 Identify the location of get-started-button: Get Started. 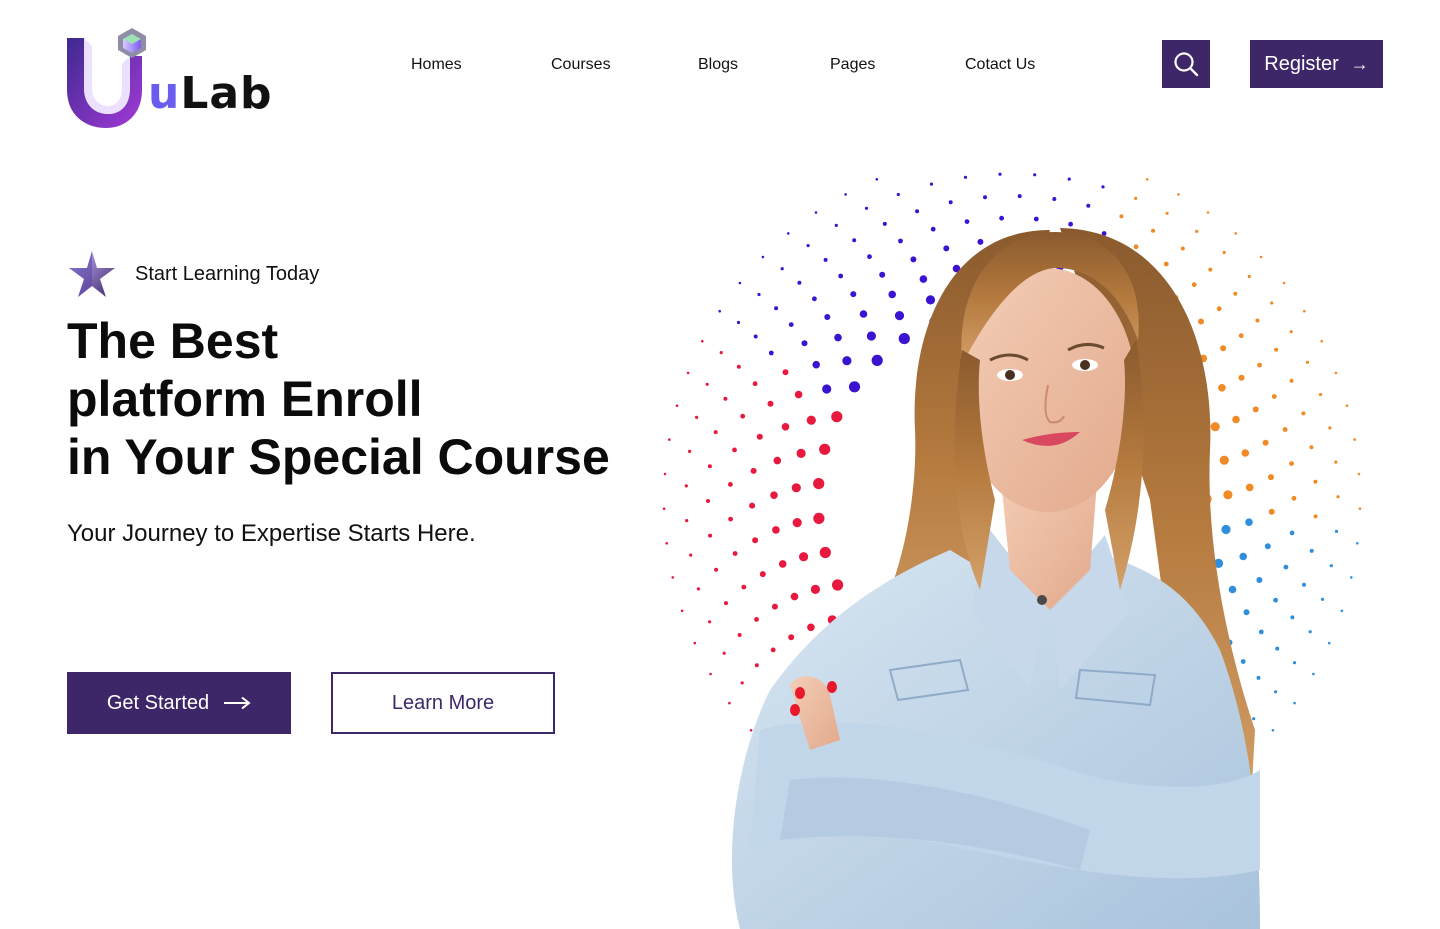
(179, 703).